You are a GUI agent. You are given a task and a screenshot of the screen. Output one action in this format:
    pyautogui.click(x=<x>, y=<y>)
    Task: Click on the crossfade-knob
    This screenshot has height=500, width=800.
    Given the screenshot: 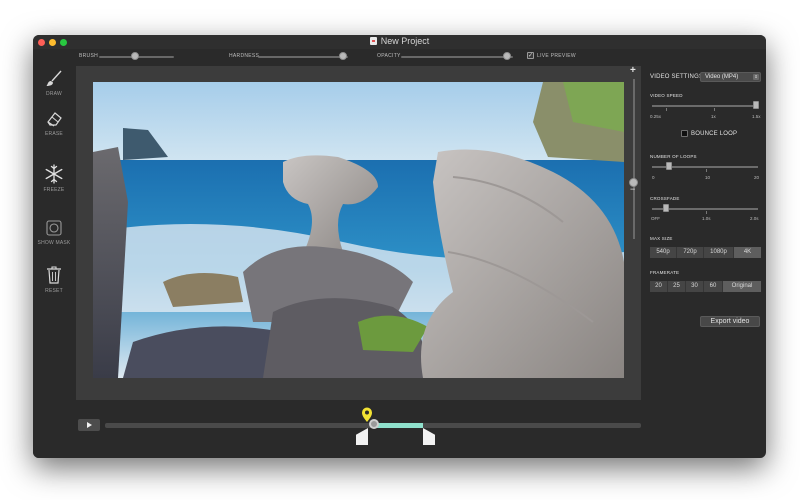 What is the action you would take?
    pyautogui.click(x=666, y=208)
    